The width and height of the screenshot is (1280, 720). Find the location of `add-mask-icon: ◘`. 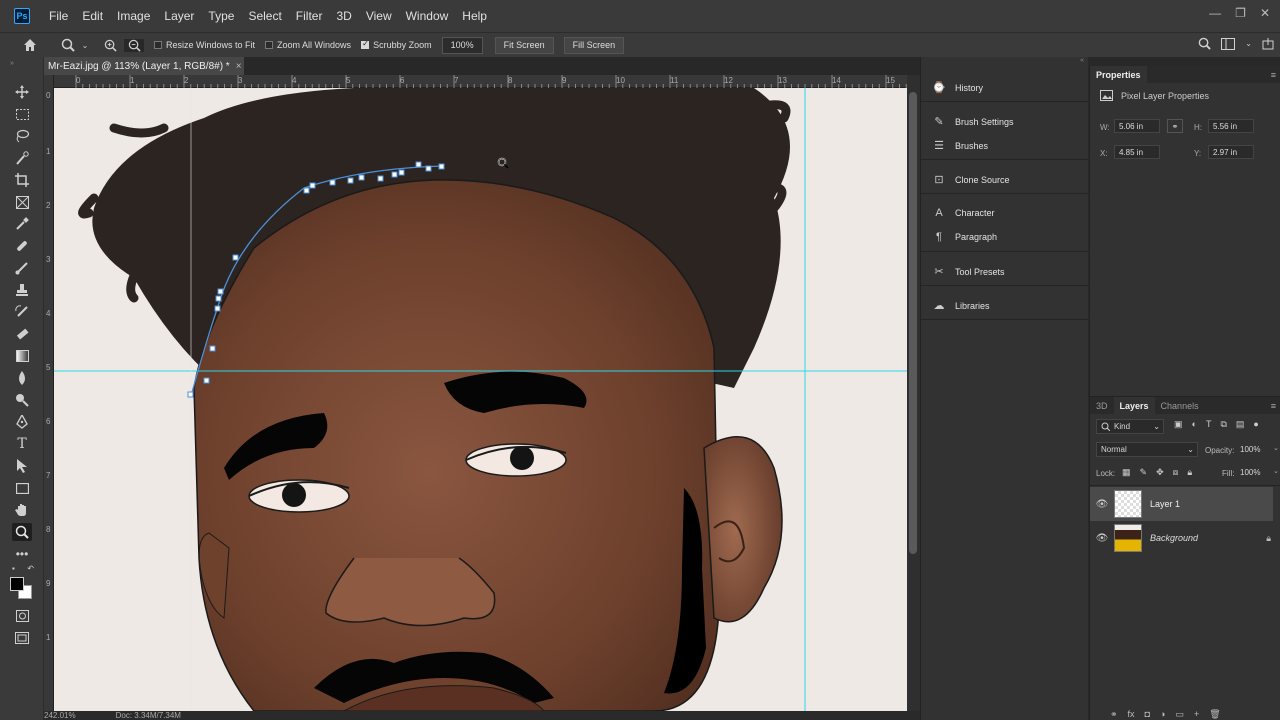

add-mask-icon: ◘ is located at coordinates (1147, 714).